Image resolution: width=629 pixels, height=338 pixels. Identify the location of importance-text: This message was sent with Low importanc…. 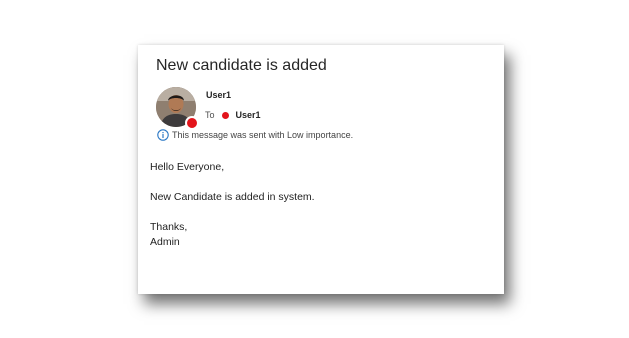
(263, 135).